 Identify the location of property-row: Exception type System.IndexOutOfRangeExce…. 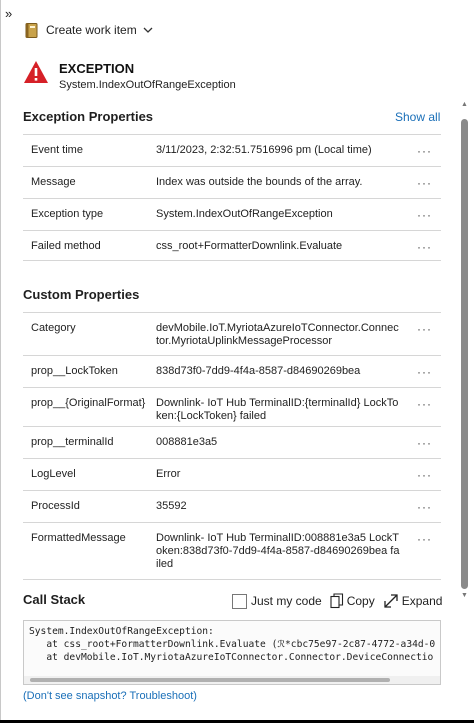
(232, 214).